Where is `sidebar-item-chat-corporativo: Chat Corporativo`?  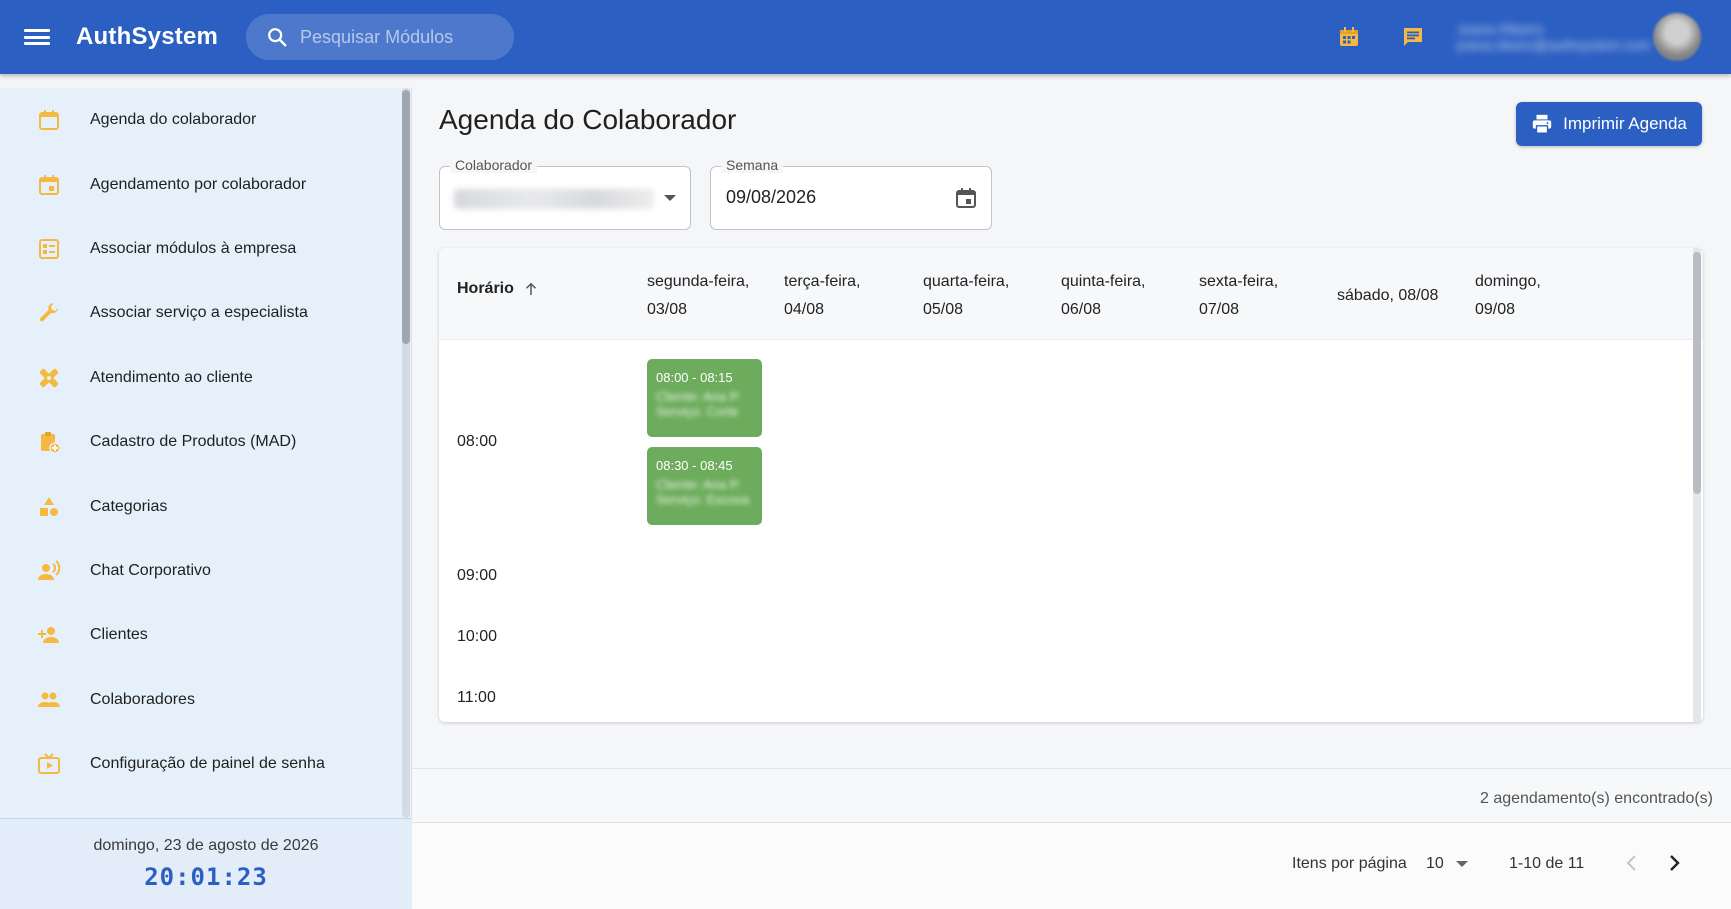
sidebar-item-chat-corporativo: Chat Corporativo is located at coordinates (200, 571).